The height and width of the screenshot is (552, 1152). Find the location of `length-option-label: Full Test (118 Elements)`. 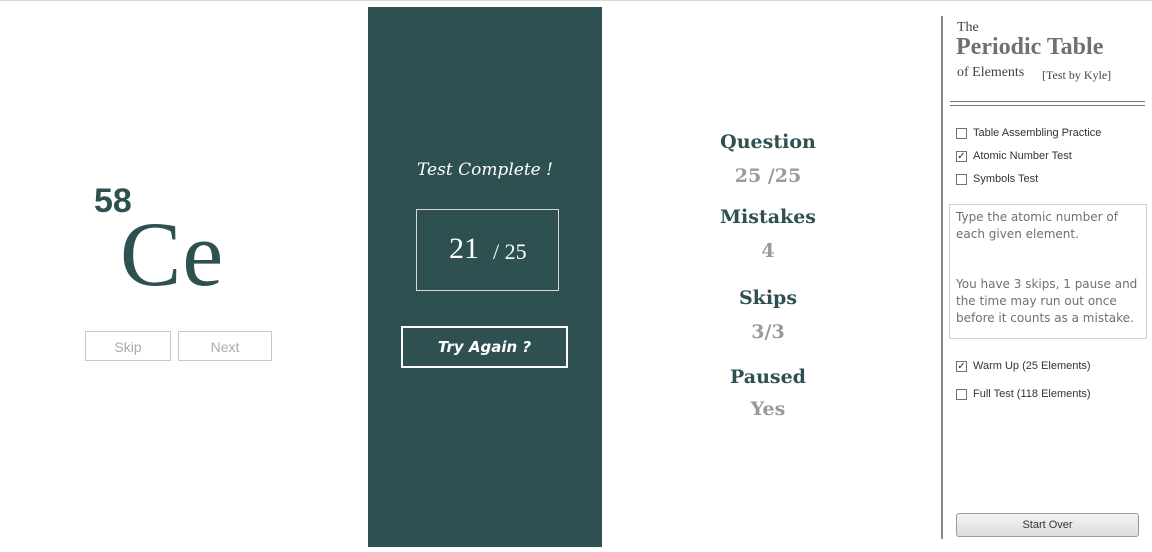

length-option-label: Full Test (118 Elements) is located at coordinates (1032, 394).